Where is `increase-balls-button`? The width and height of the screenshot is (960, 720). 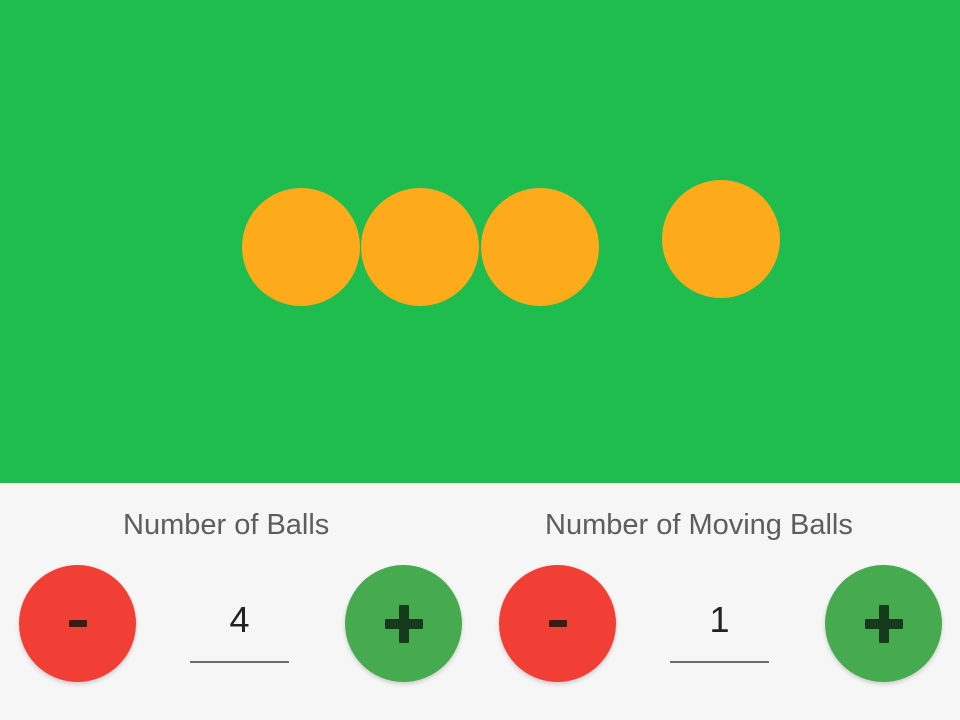 increase-balls-button is located at coordinates (403, 623).